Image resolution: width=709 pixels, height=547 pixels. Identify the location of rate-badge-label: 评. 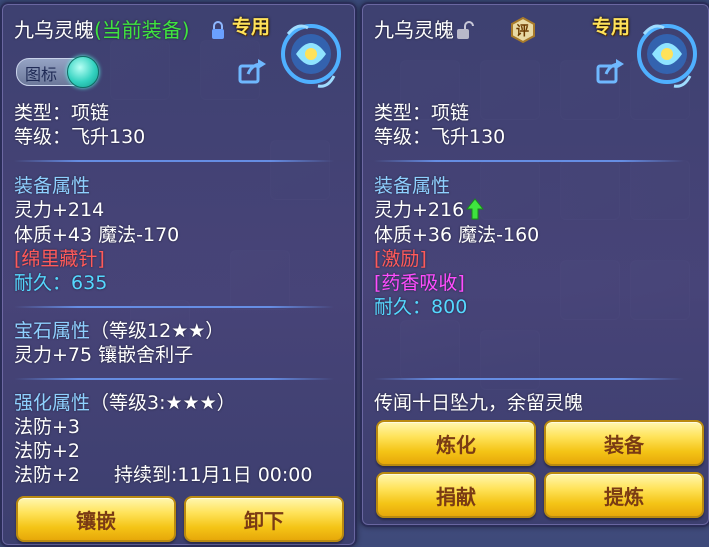
(523, 31).